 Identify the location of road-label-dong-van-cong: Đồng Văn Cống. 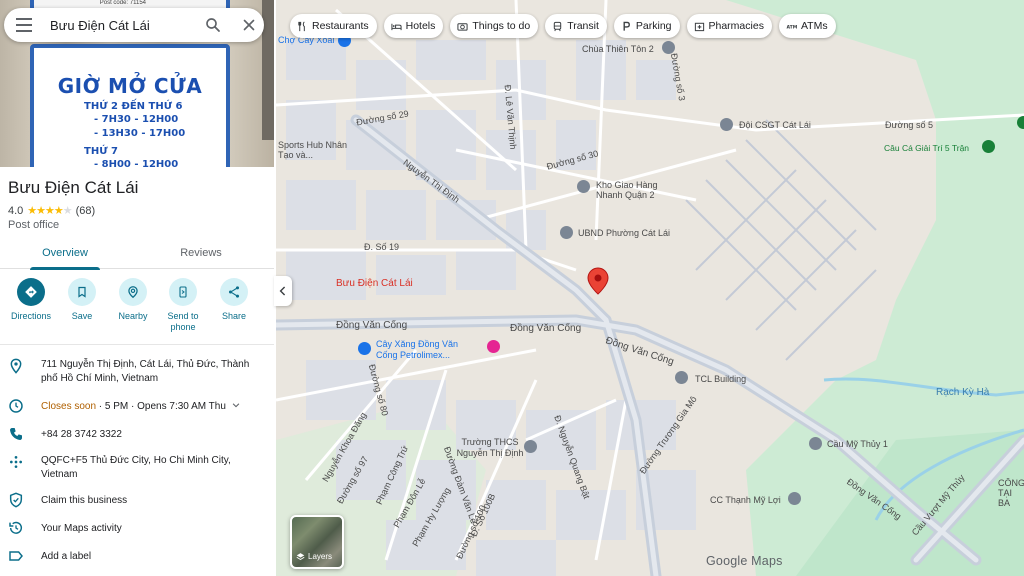
(546, 328).